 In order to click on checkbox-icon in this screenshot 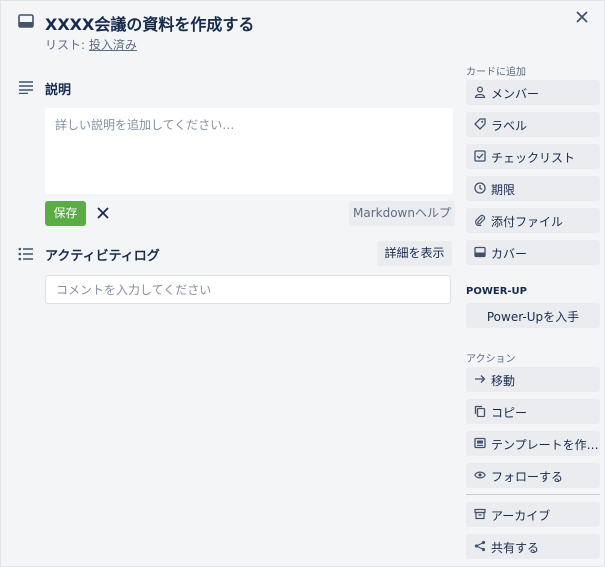, I will do `click(480, 156)`.